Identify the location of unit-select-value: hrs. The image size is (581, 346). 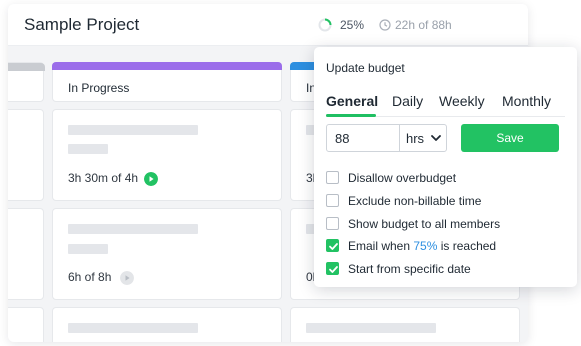
(415, 138).